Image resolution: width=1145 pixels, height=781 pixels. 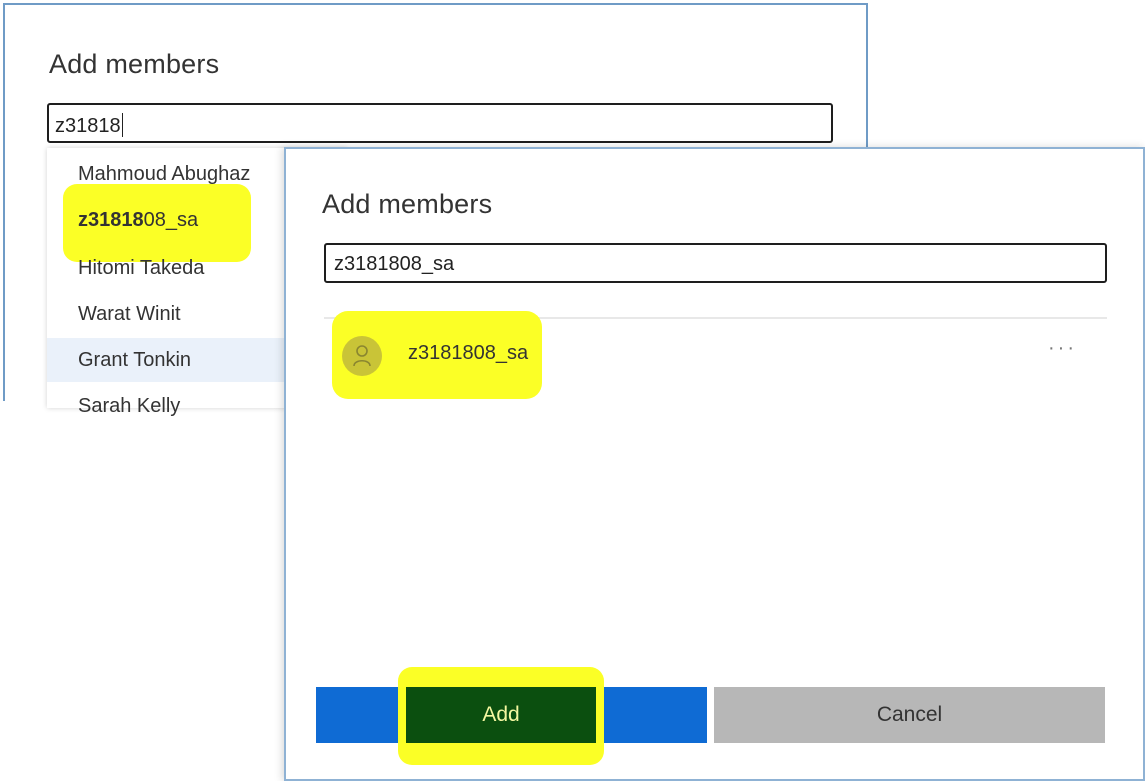 I want to click on member-row: z3181808_sa ···, so click(x=715, y=355).